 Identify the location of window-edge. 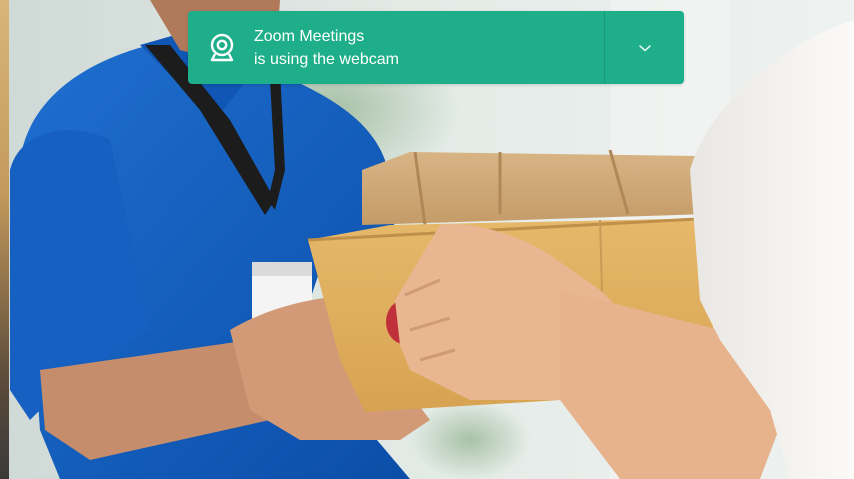
(4, 239).